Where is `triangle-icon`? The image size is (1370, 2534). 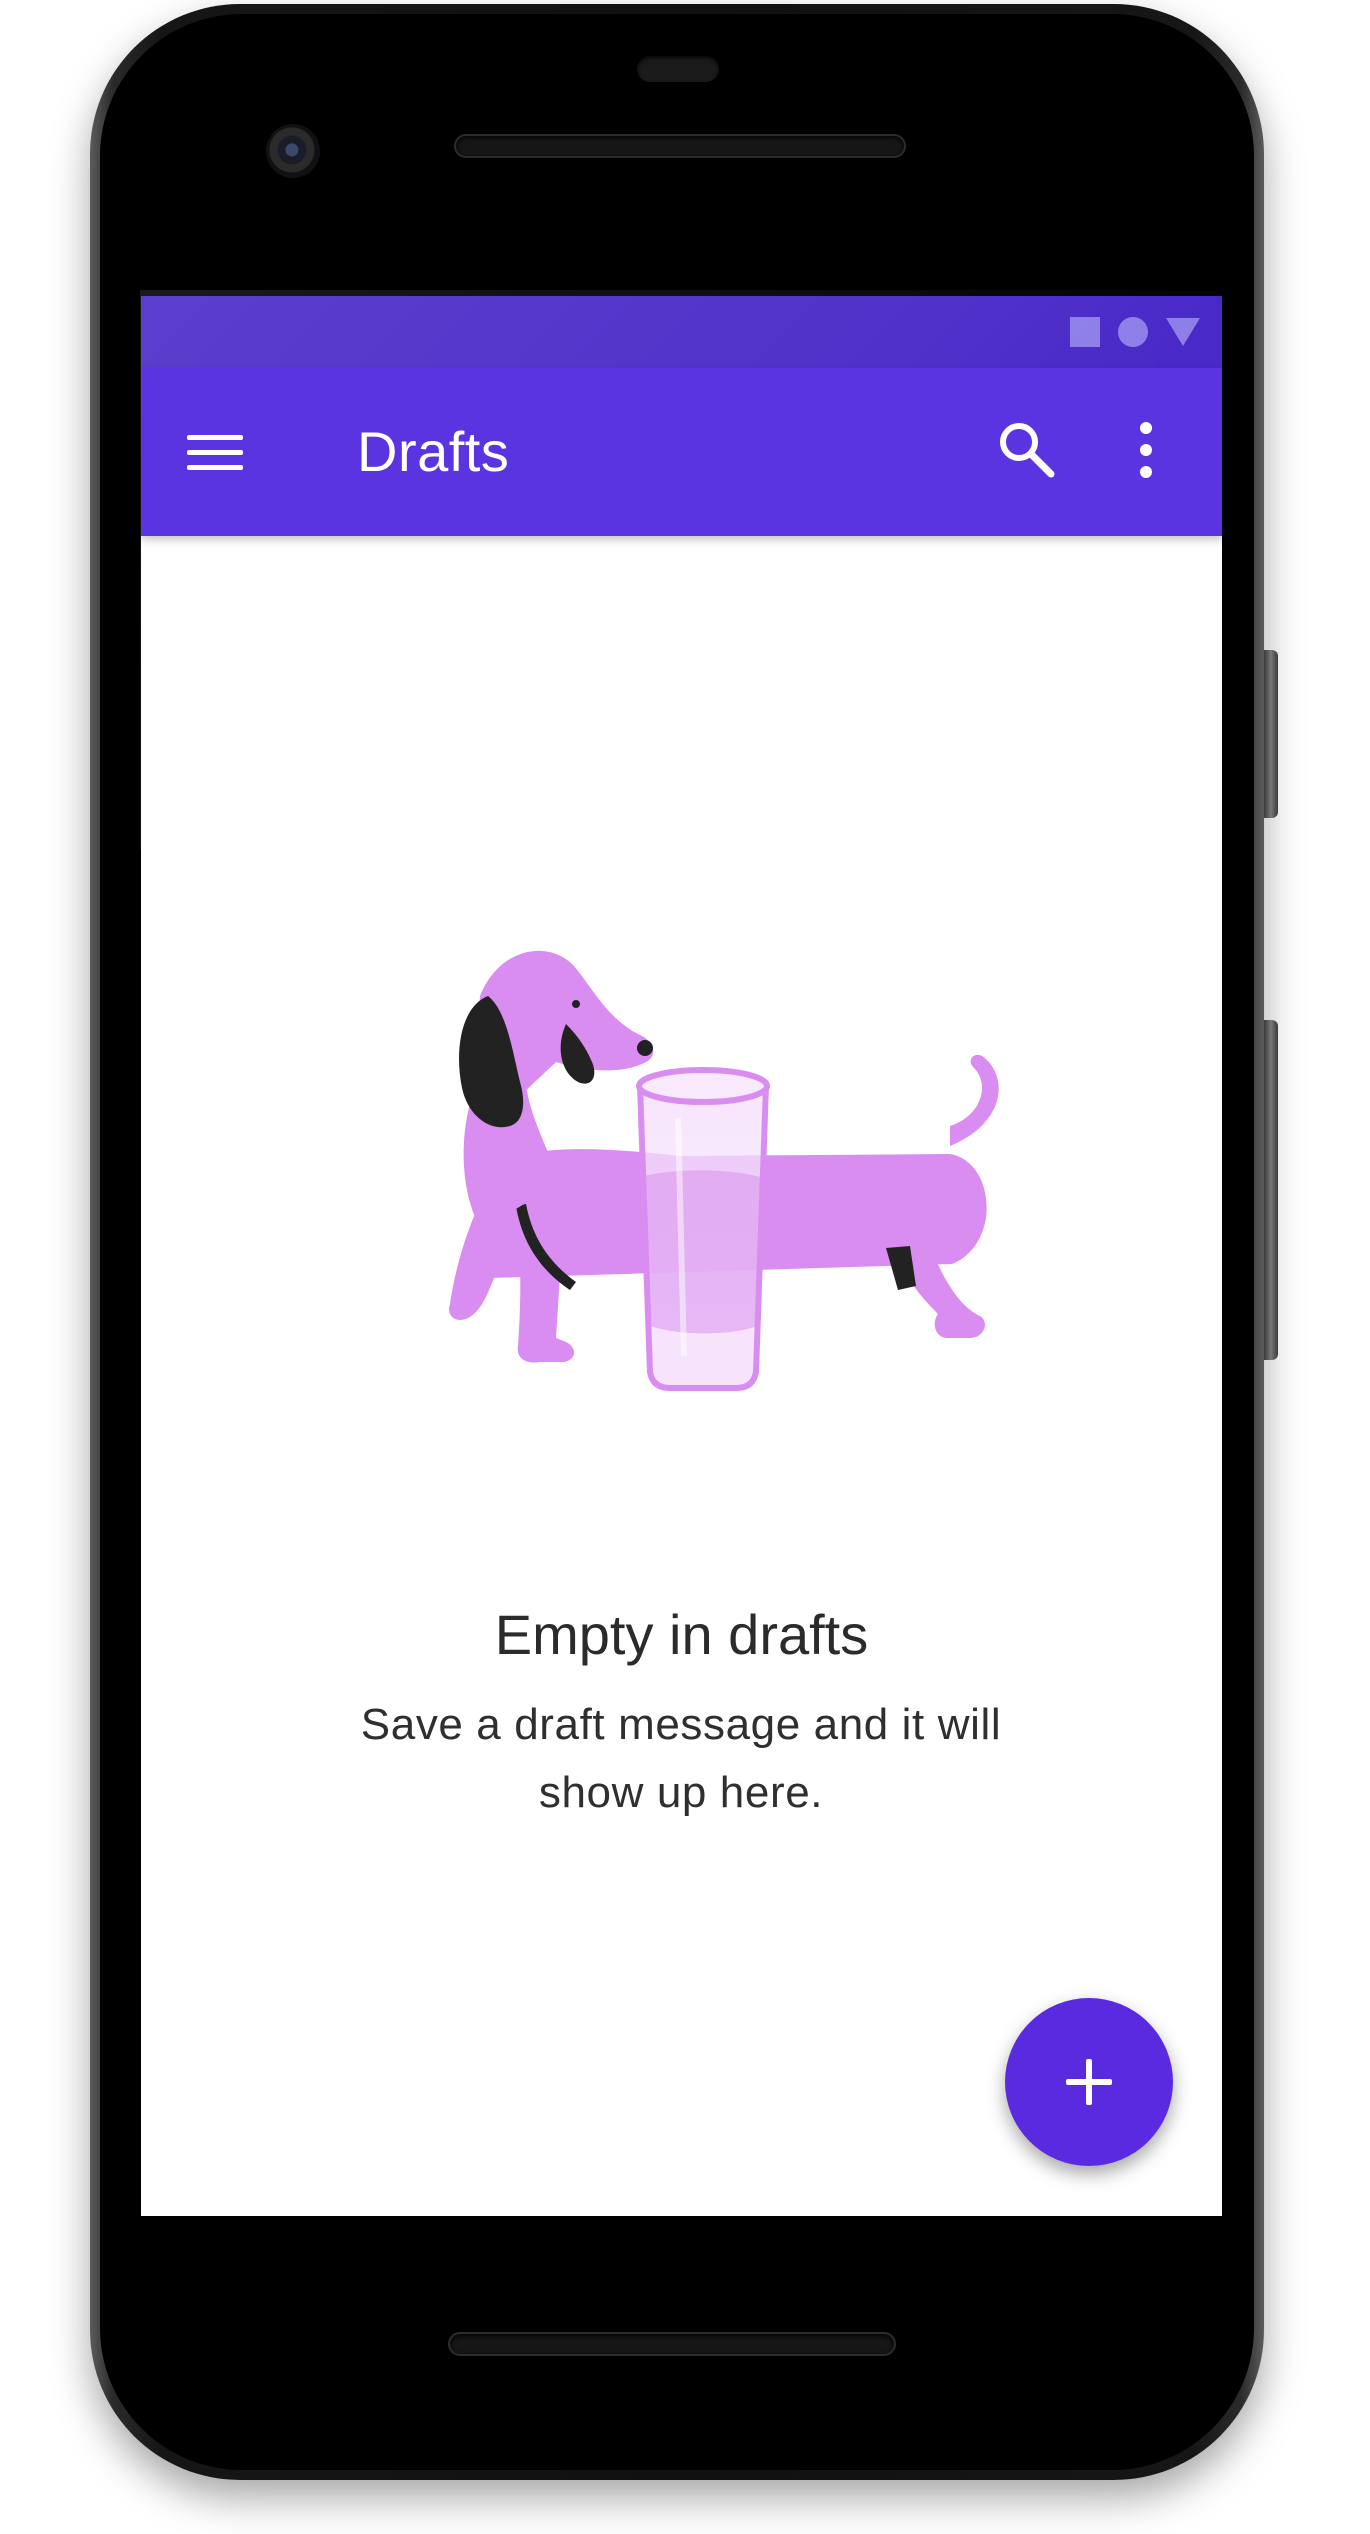 triangle-icon is located at coordinates (1183, 332).